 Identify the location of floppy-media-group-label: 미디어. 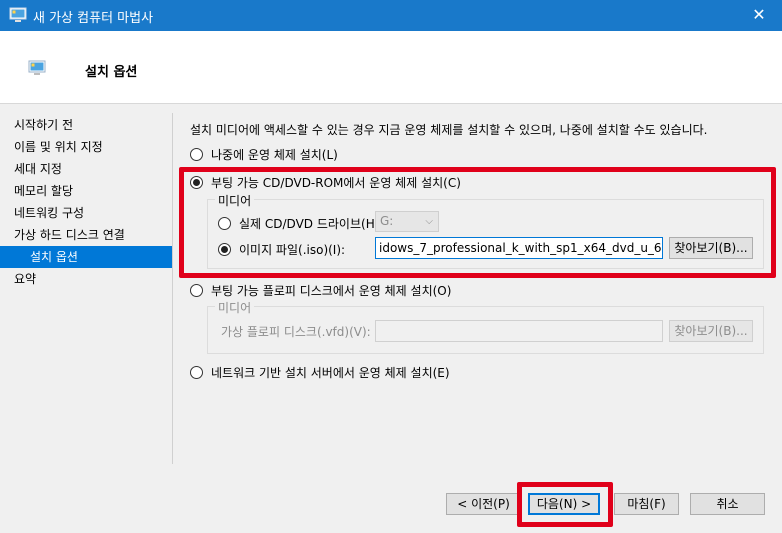
(235, 307).